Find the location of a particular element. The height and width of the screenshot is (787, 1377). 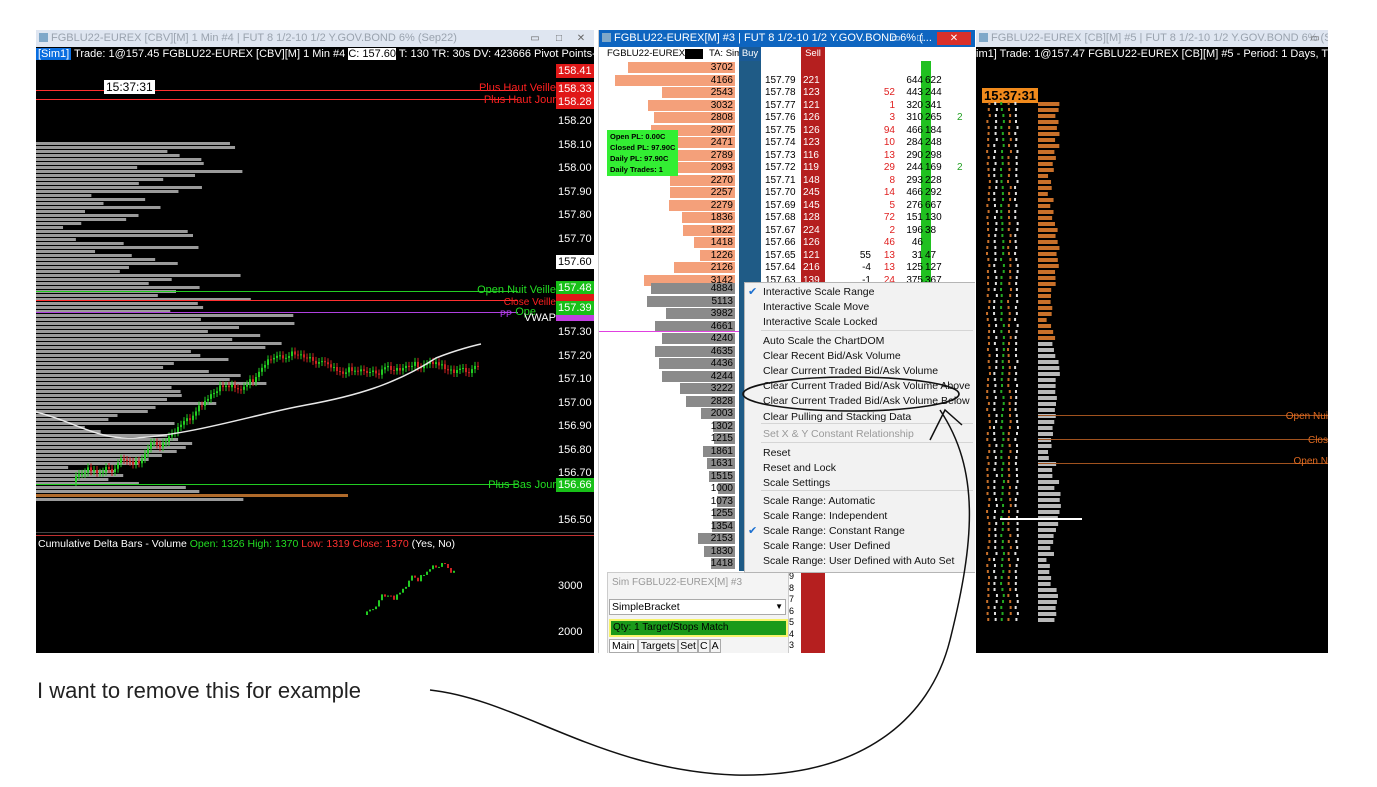

highlight-ellipse is located at coordinates (851, 394).